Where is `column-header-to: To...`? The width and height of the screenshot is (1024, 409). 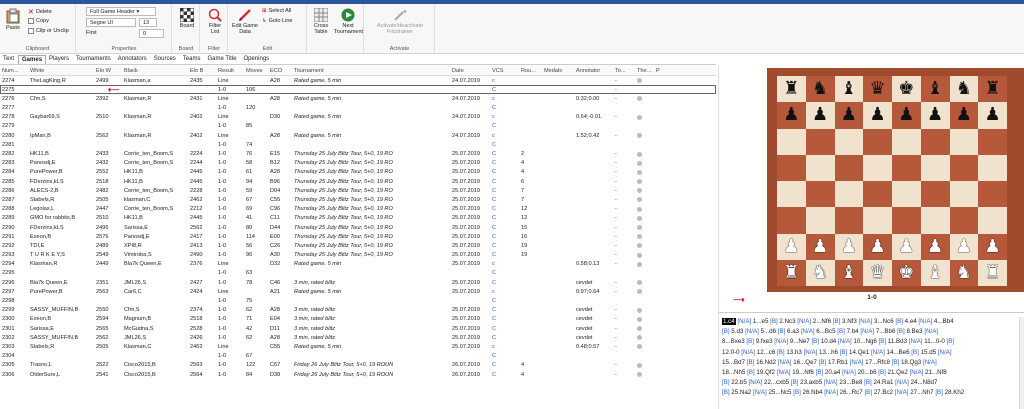 column-header-to: To... is located at coordinates (625, 71).